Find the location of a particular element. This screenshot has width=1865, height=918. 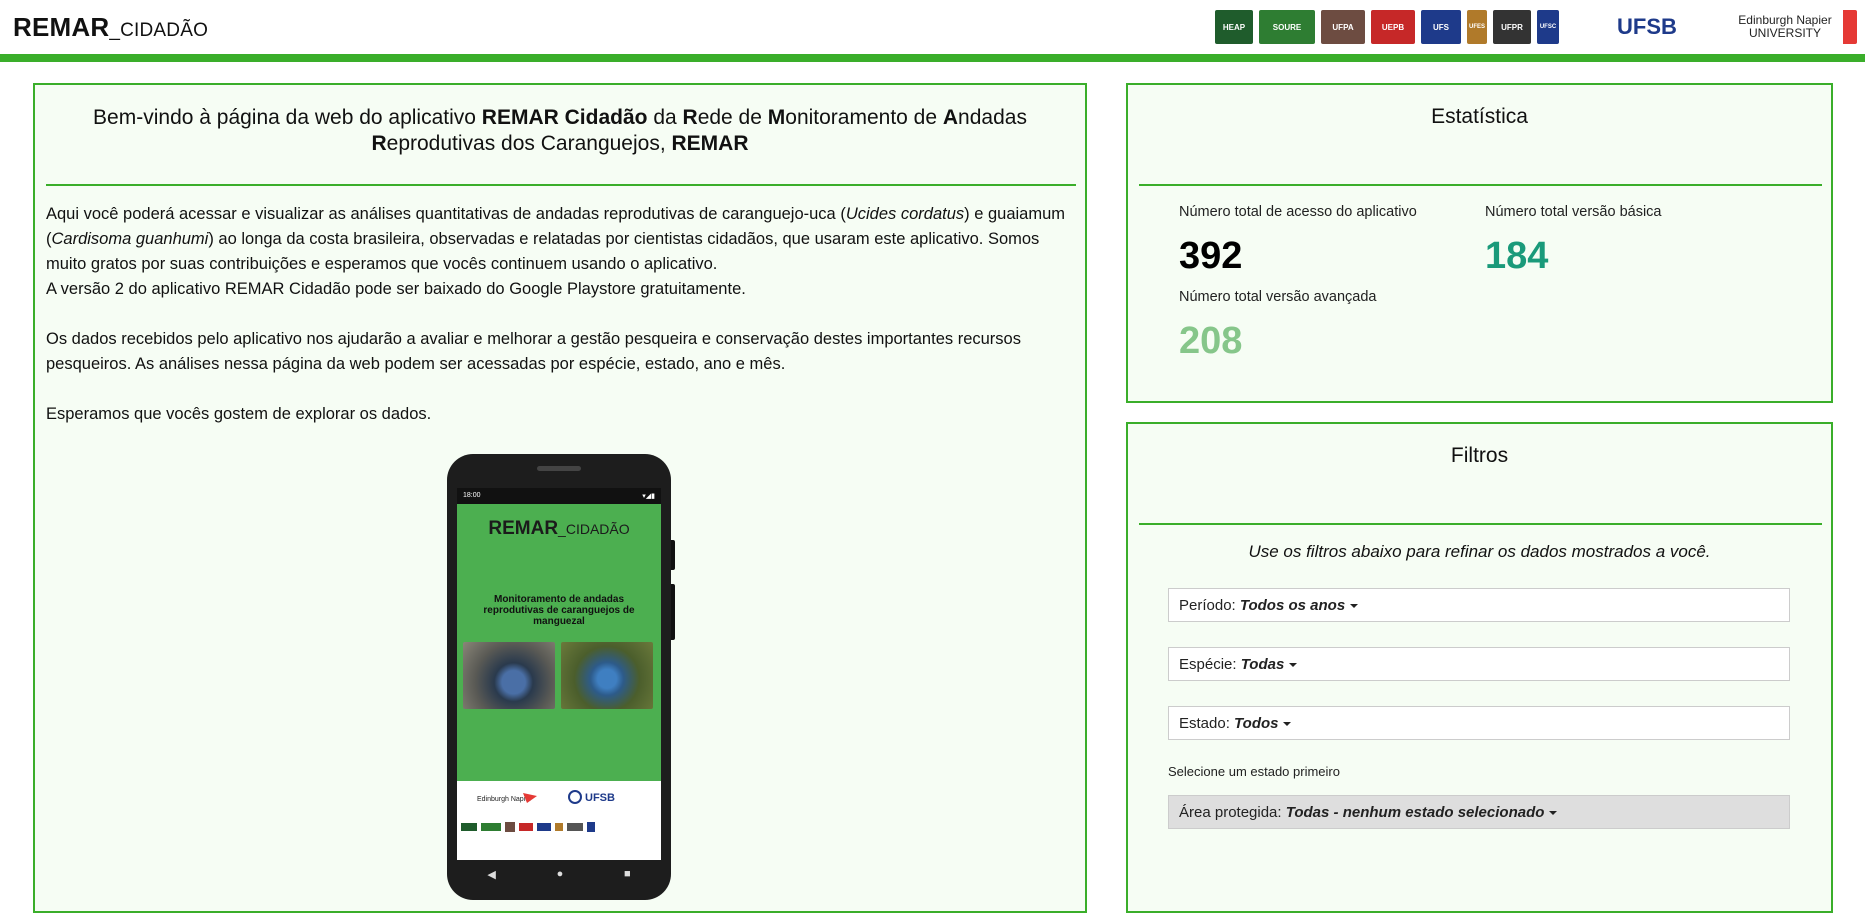

phone-time: 18:00 is located at coordinates (472, 495).